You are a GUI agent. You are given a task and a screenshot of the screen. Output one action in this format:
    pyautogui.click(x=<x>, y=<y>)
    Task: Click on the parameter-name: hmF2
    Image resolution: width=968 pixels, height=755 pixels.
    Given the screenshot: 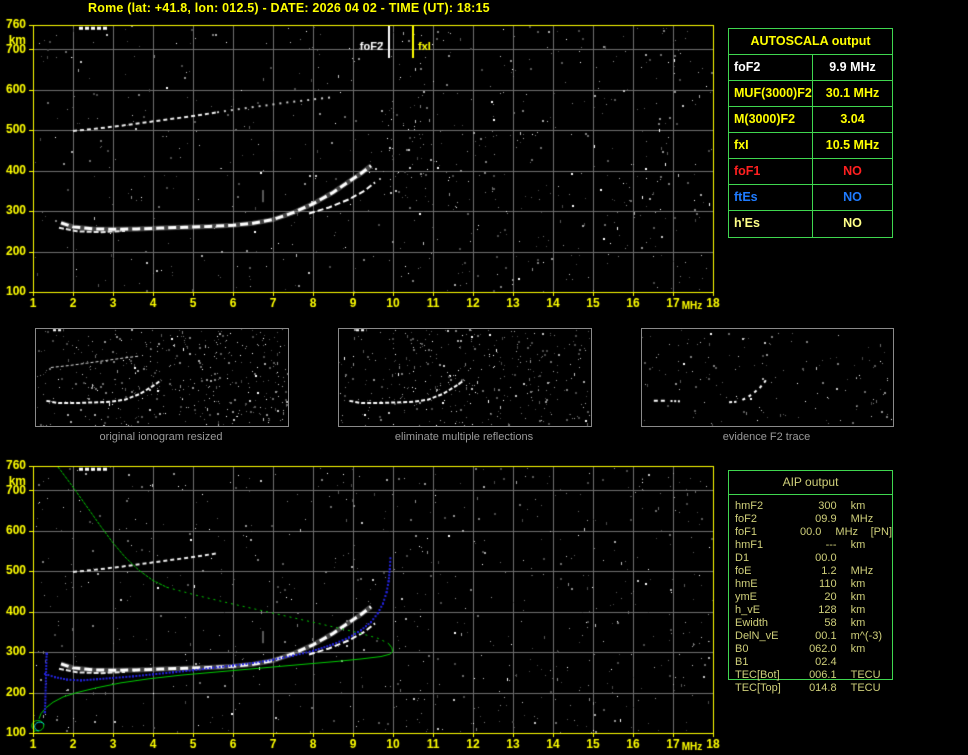 What is the action you would take?
    pyautogui.click(x=749, y=506)
    